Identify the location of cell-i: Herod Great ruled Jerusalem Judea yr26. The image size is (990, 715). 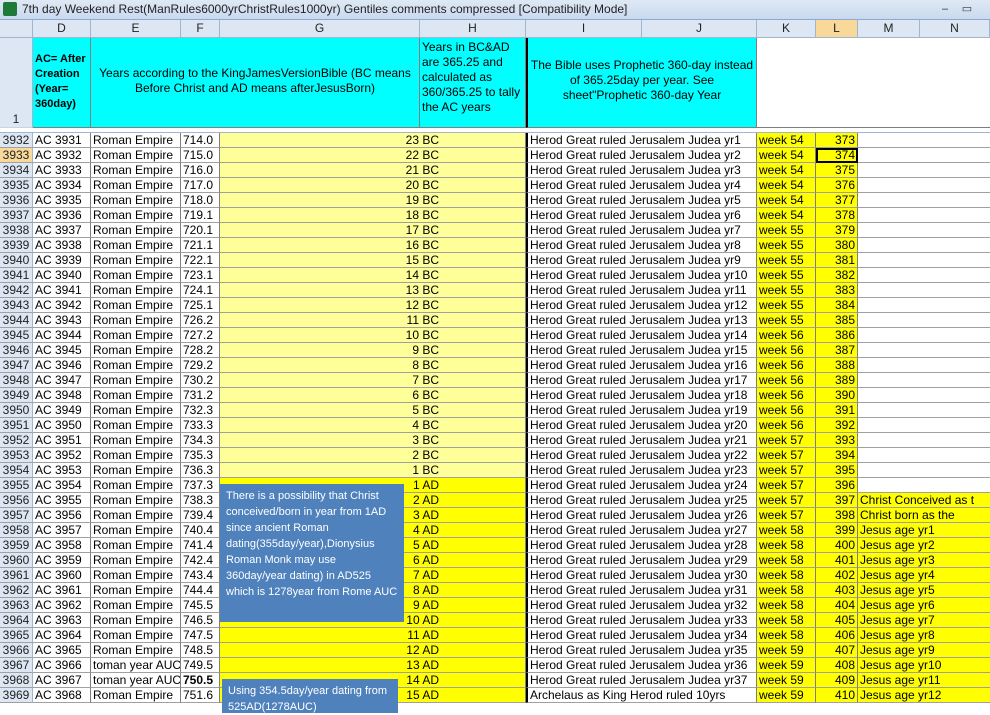
(641, 515).